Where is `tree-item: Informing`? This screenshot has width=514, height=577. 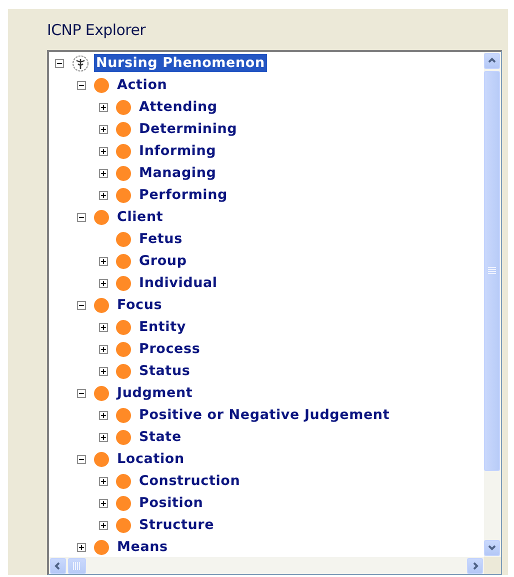 tree-item: Informing is located at coordinates (177, 151).